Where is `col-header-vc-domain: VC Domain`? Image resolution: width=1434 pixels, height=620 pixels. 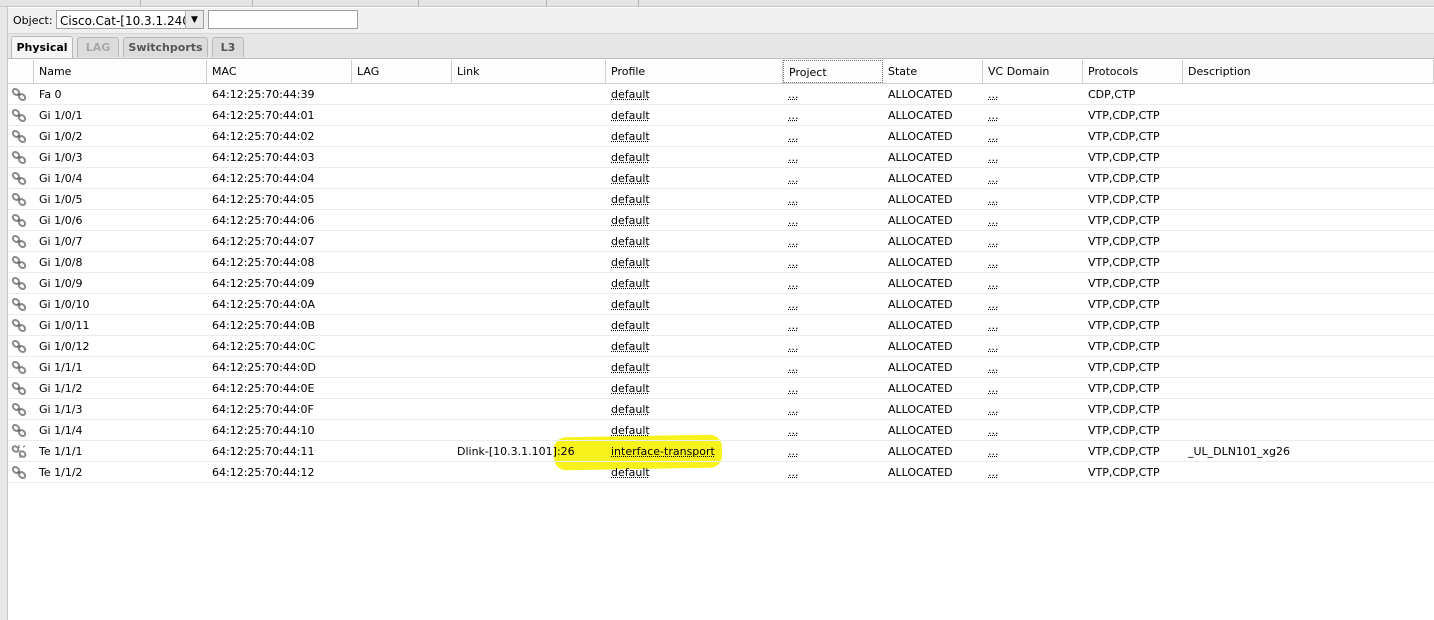 col-header-vc-domain: VC Domain is located at coordinates (1033, 71).